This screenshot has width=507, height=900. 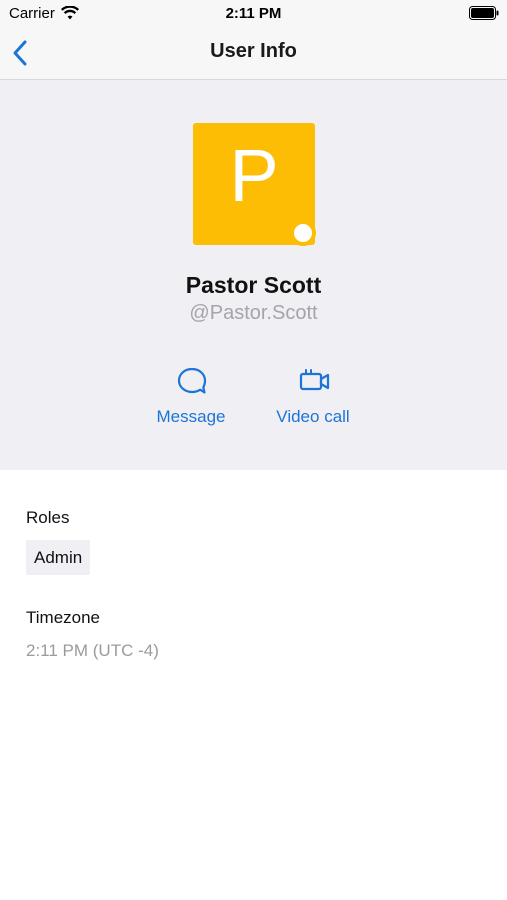 What do you see at coordinates (314, 380) in the screenshot?
I see `video-camera-icon` at bounding box center [314, 380].